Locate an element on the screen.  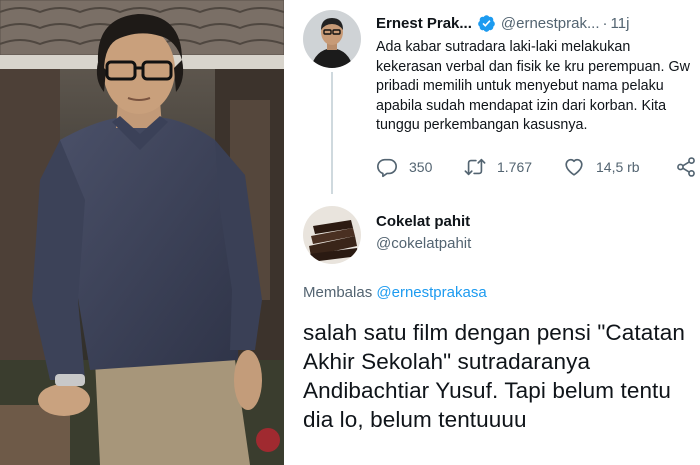
tweet-actions: 350 1.767 14,5 rb is located at coordinates (536, 167).